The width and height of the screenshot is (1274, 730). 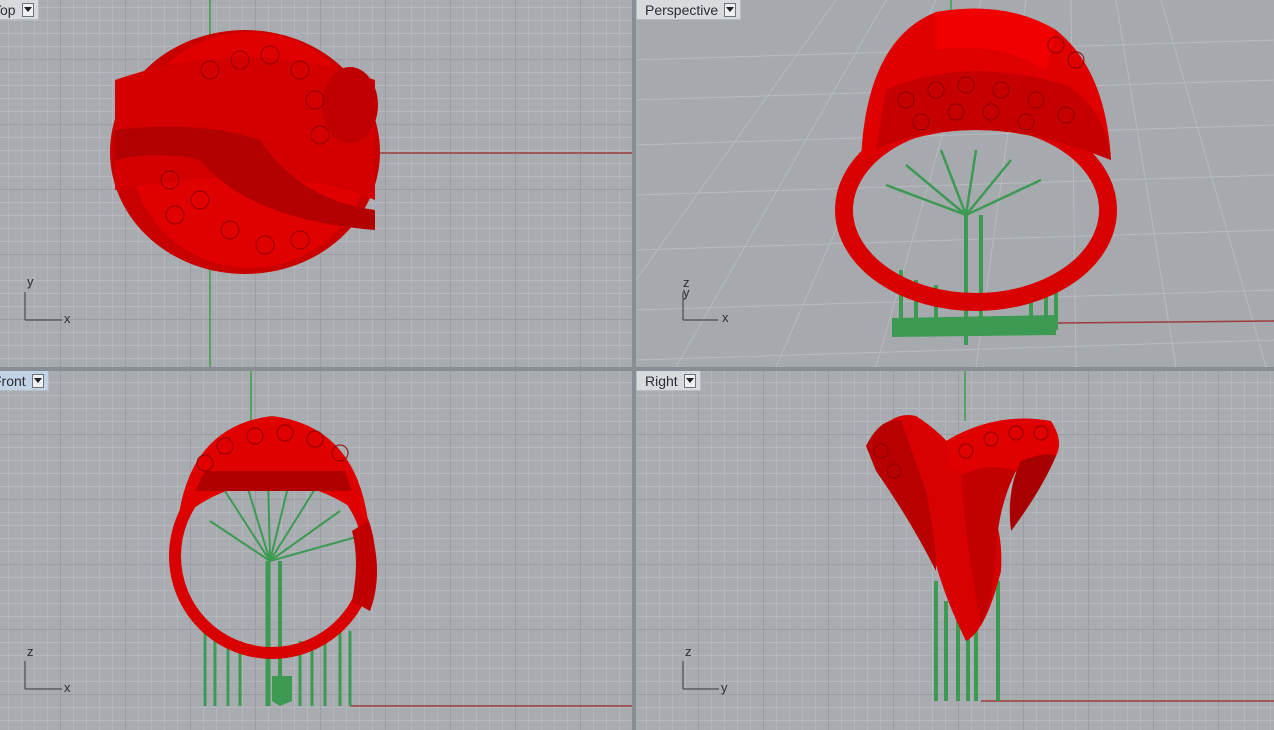 I want to click on viewport-title: Perspective, so click(x=682, y=9).